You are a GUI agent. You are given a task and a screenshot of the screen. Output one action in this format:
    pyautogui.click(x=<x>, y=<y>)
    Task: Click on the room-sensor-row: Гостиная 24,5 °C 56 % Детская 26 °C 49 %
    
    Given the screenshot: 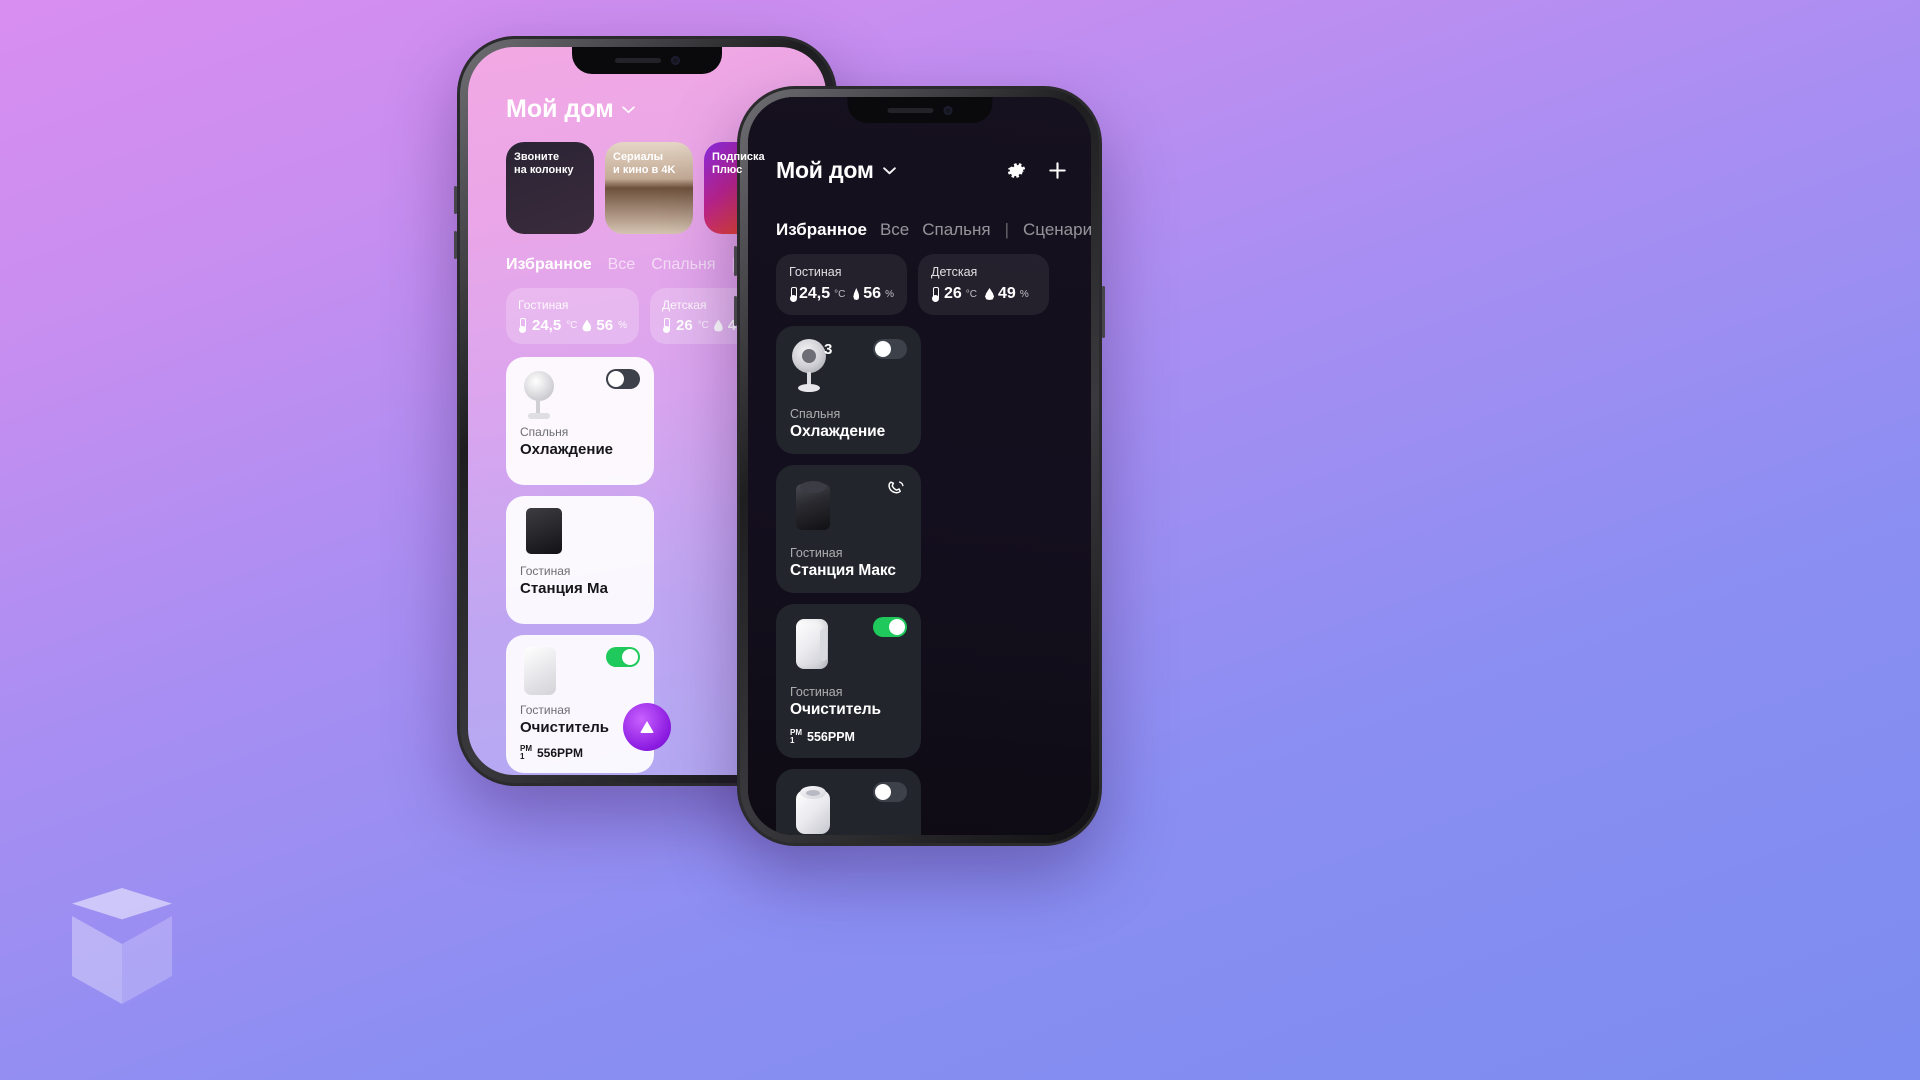 What is the action you would take?
    pyautogui.click(x=919, y=277)
    